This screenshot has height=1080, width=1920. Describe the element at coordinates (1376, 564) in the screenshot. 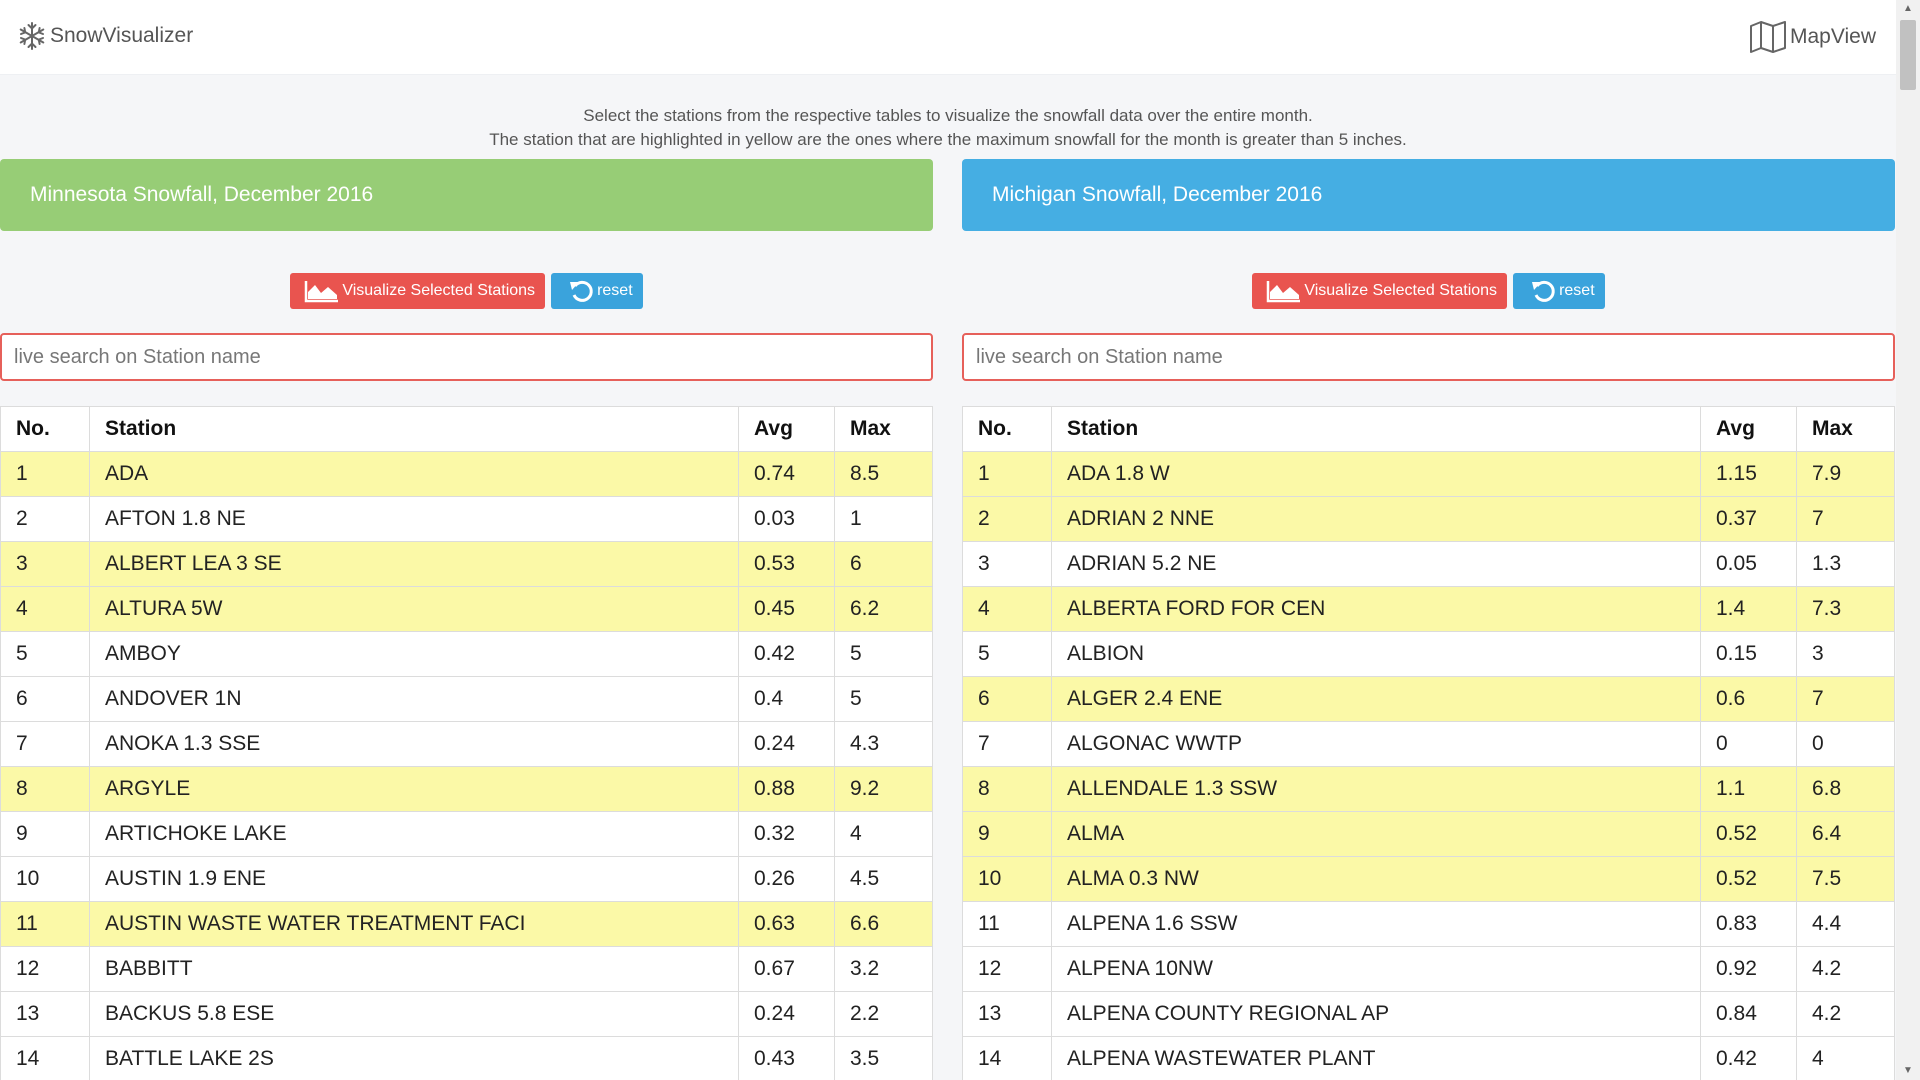

I see `cell-station: ADRIAN 5.2 NE` at that location.